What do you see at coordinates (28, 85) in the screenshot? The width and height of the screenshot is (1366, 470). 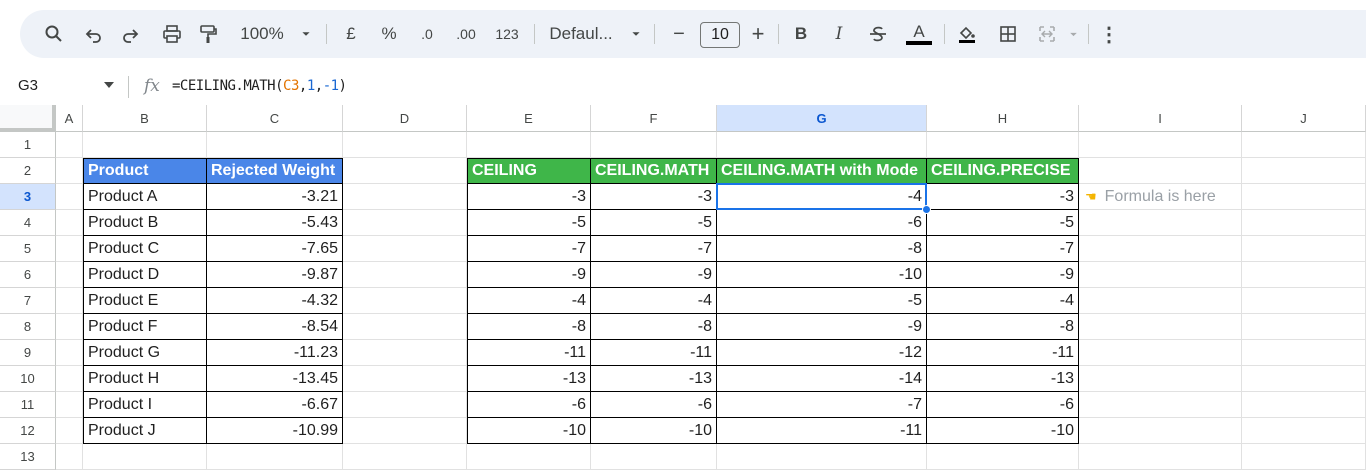 I see `name-box: G3` at bounding box center [28, 85].